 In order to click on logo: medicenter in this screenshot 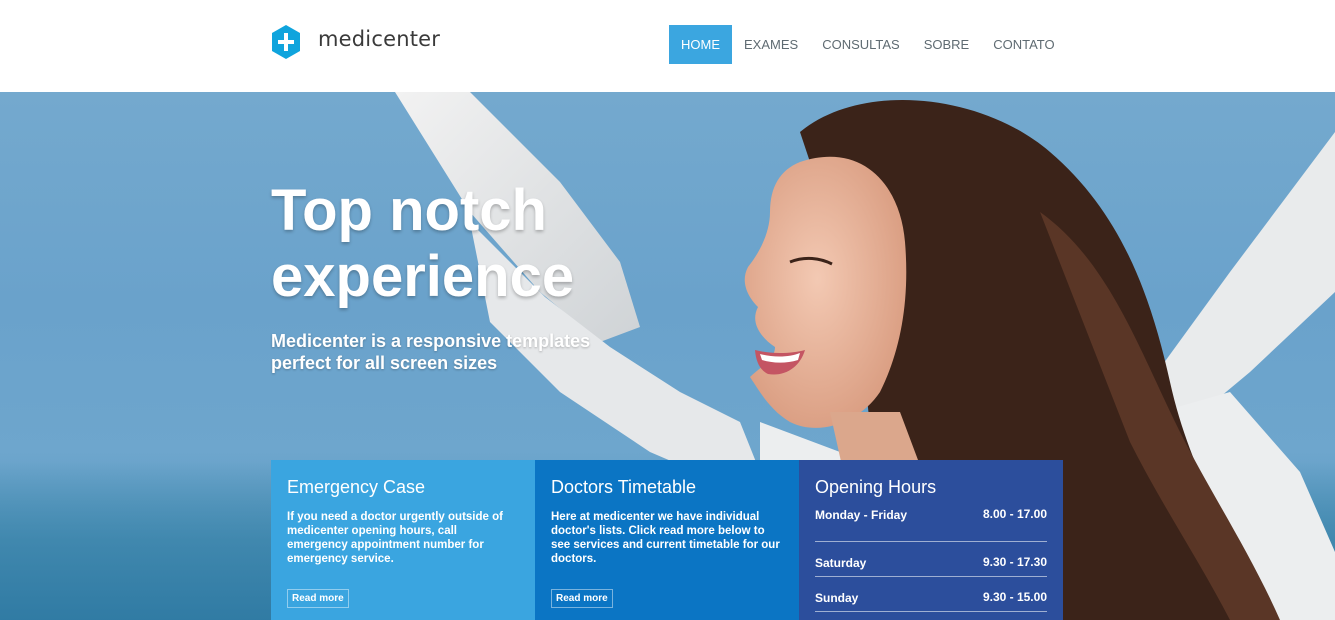, I will do `click(355, 42)`.